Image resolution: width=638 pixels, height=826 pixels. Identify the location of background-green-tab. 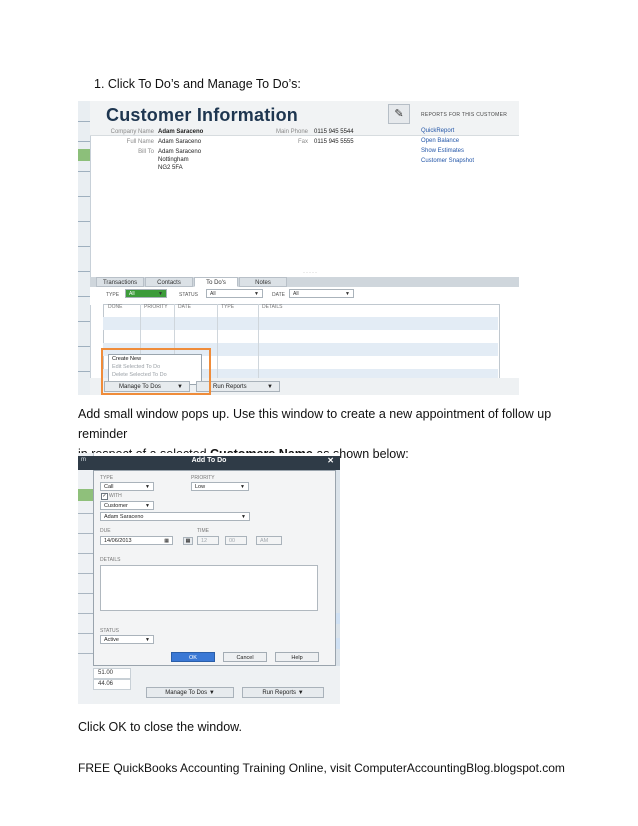
(85, 495).